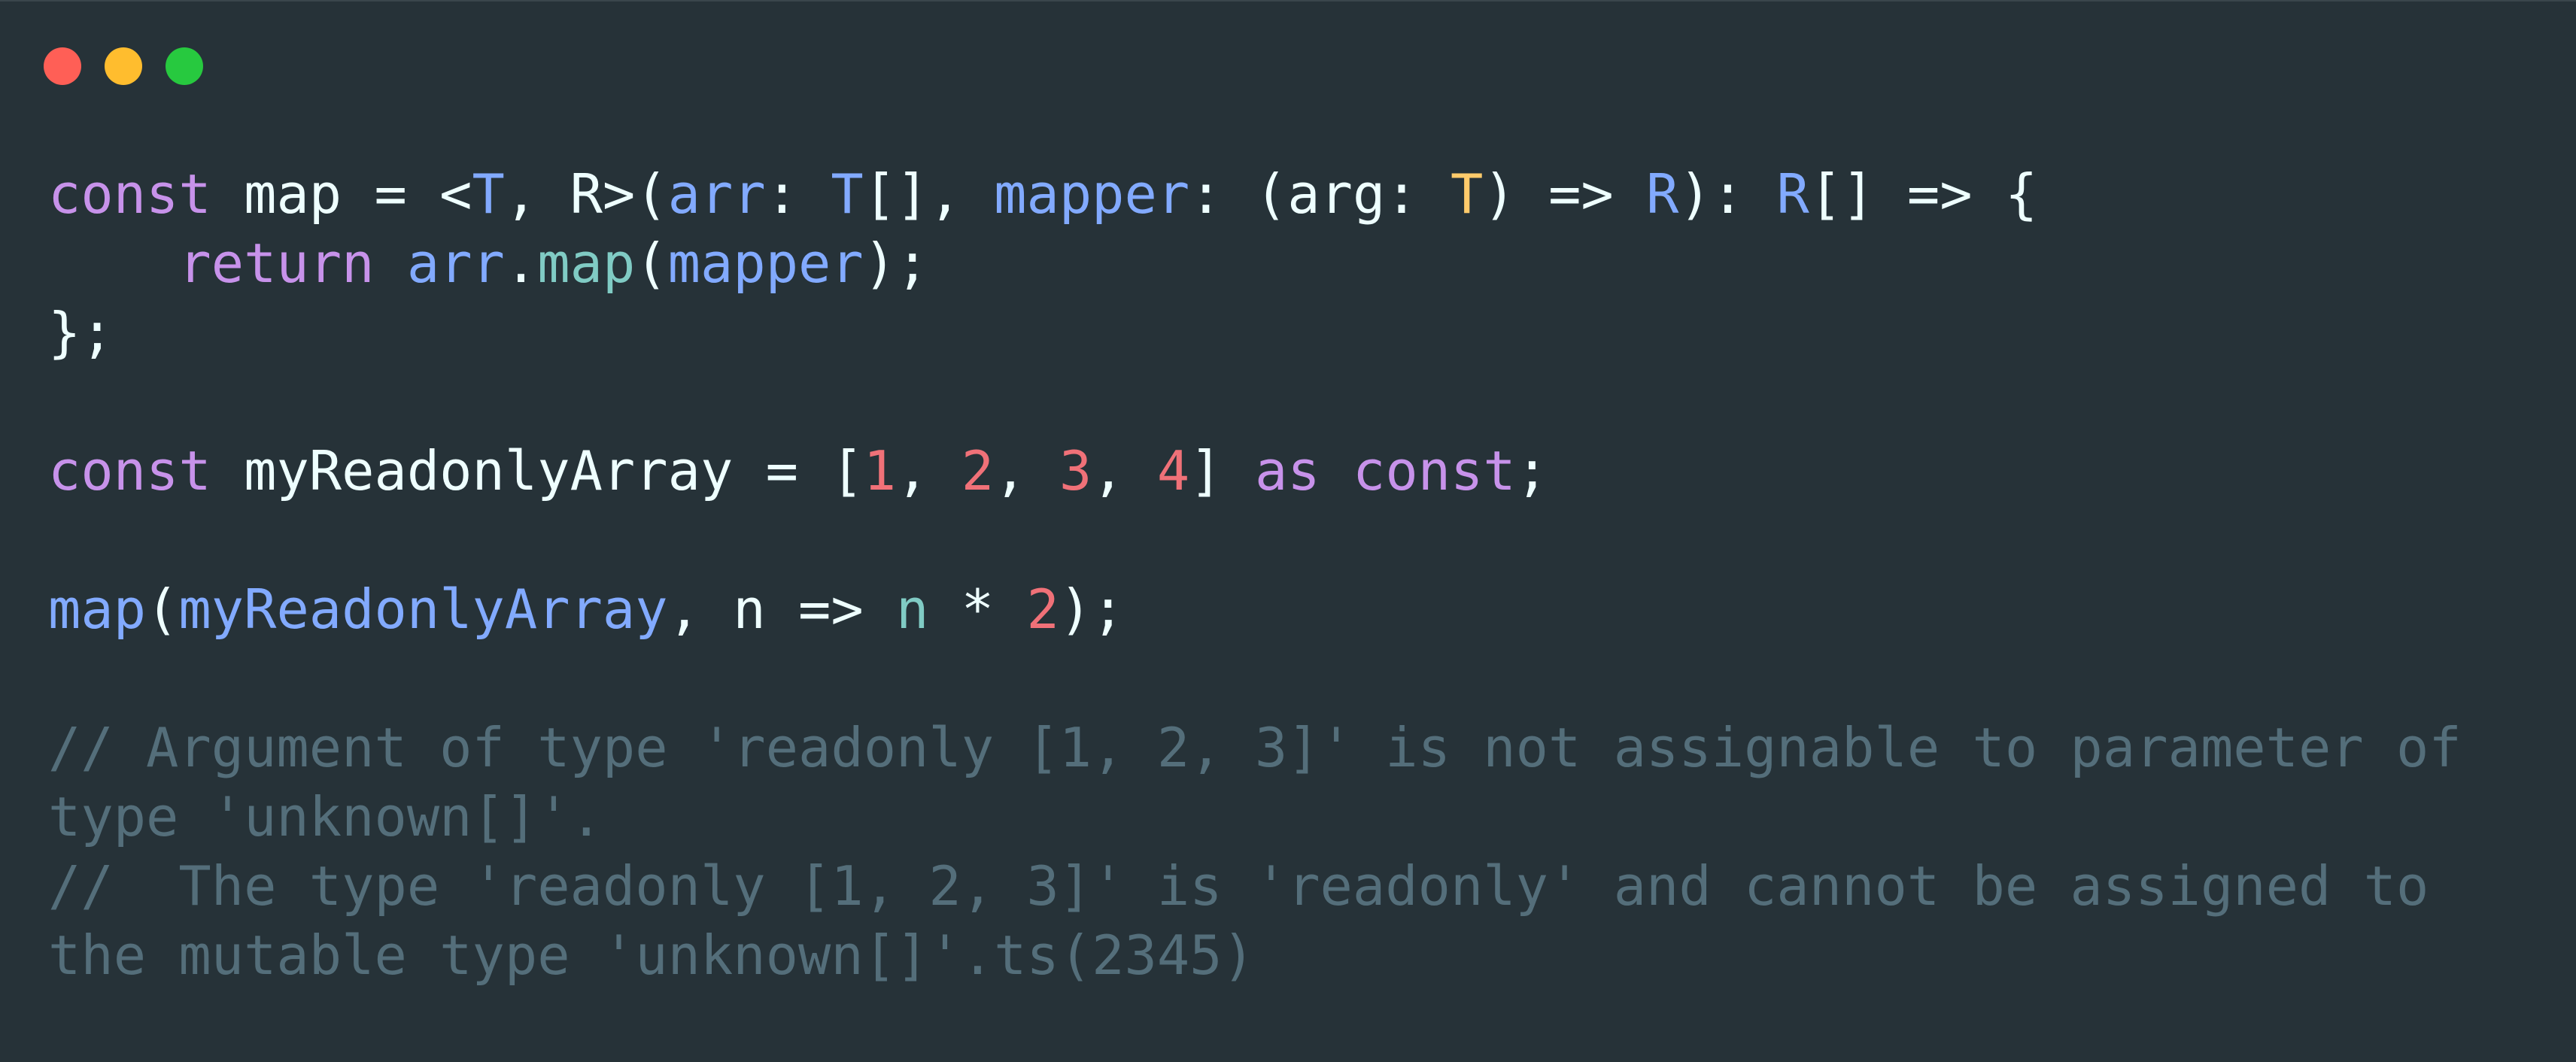 Image resolution: width=2576 pixels, height=1062 pixels. I want to click on window-controls, so click(123, 66).